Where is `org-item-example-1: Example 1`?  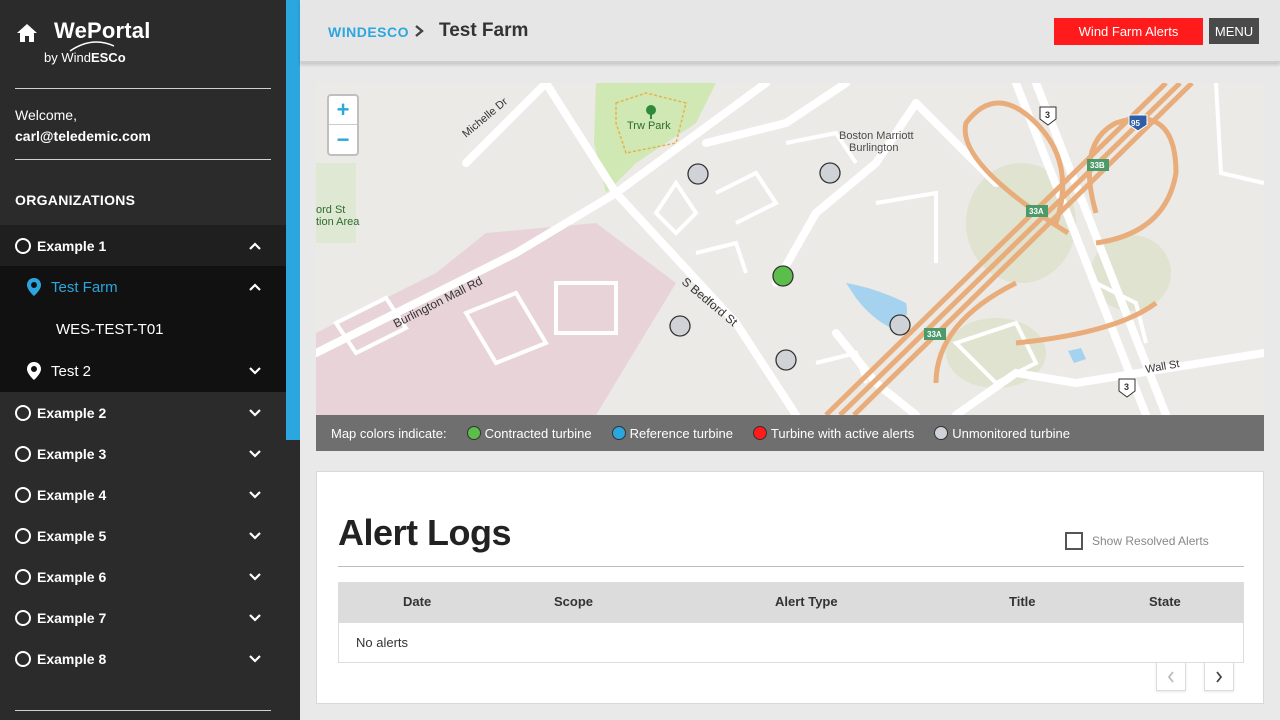 org-item-example-1: Example 1 is located at coordinates (143, 245).